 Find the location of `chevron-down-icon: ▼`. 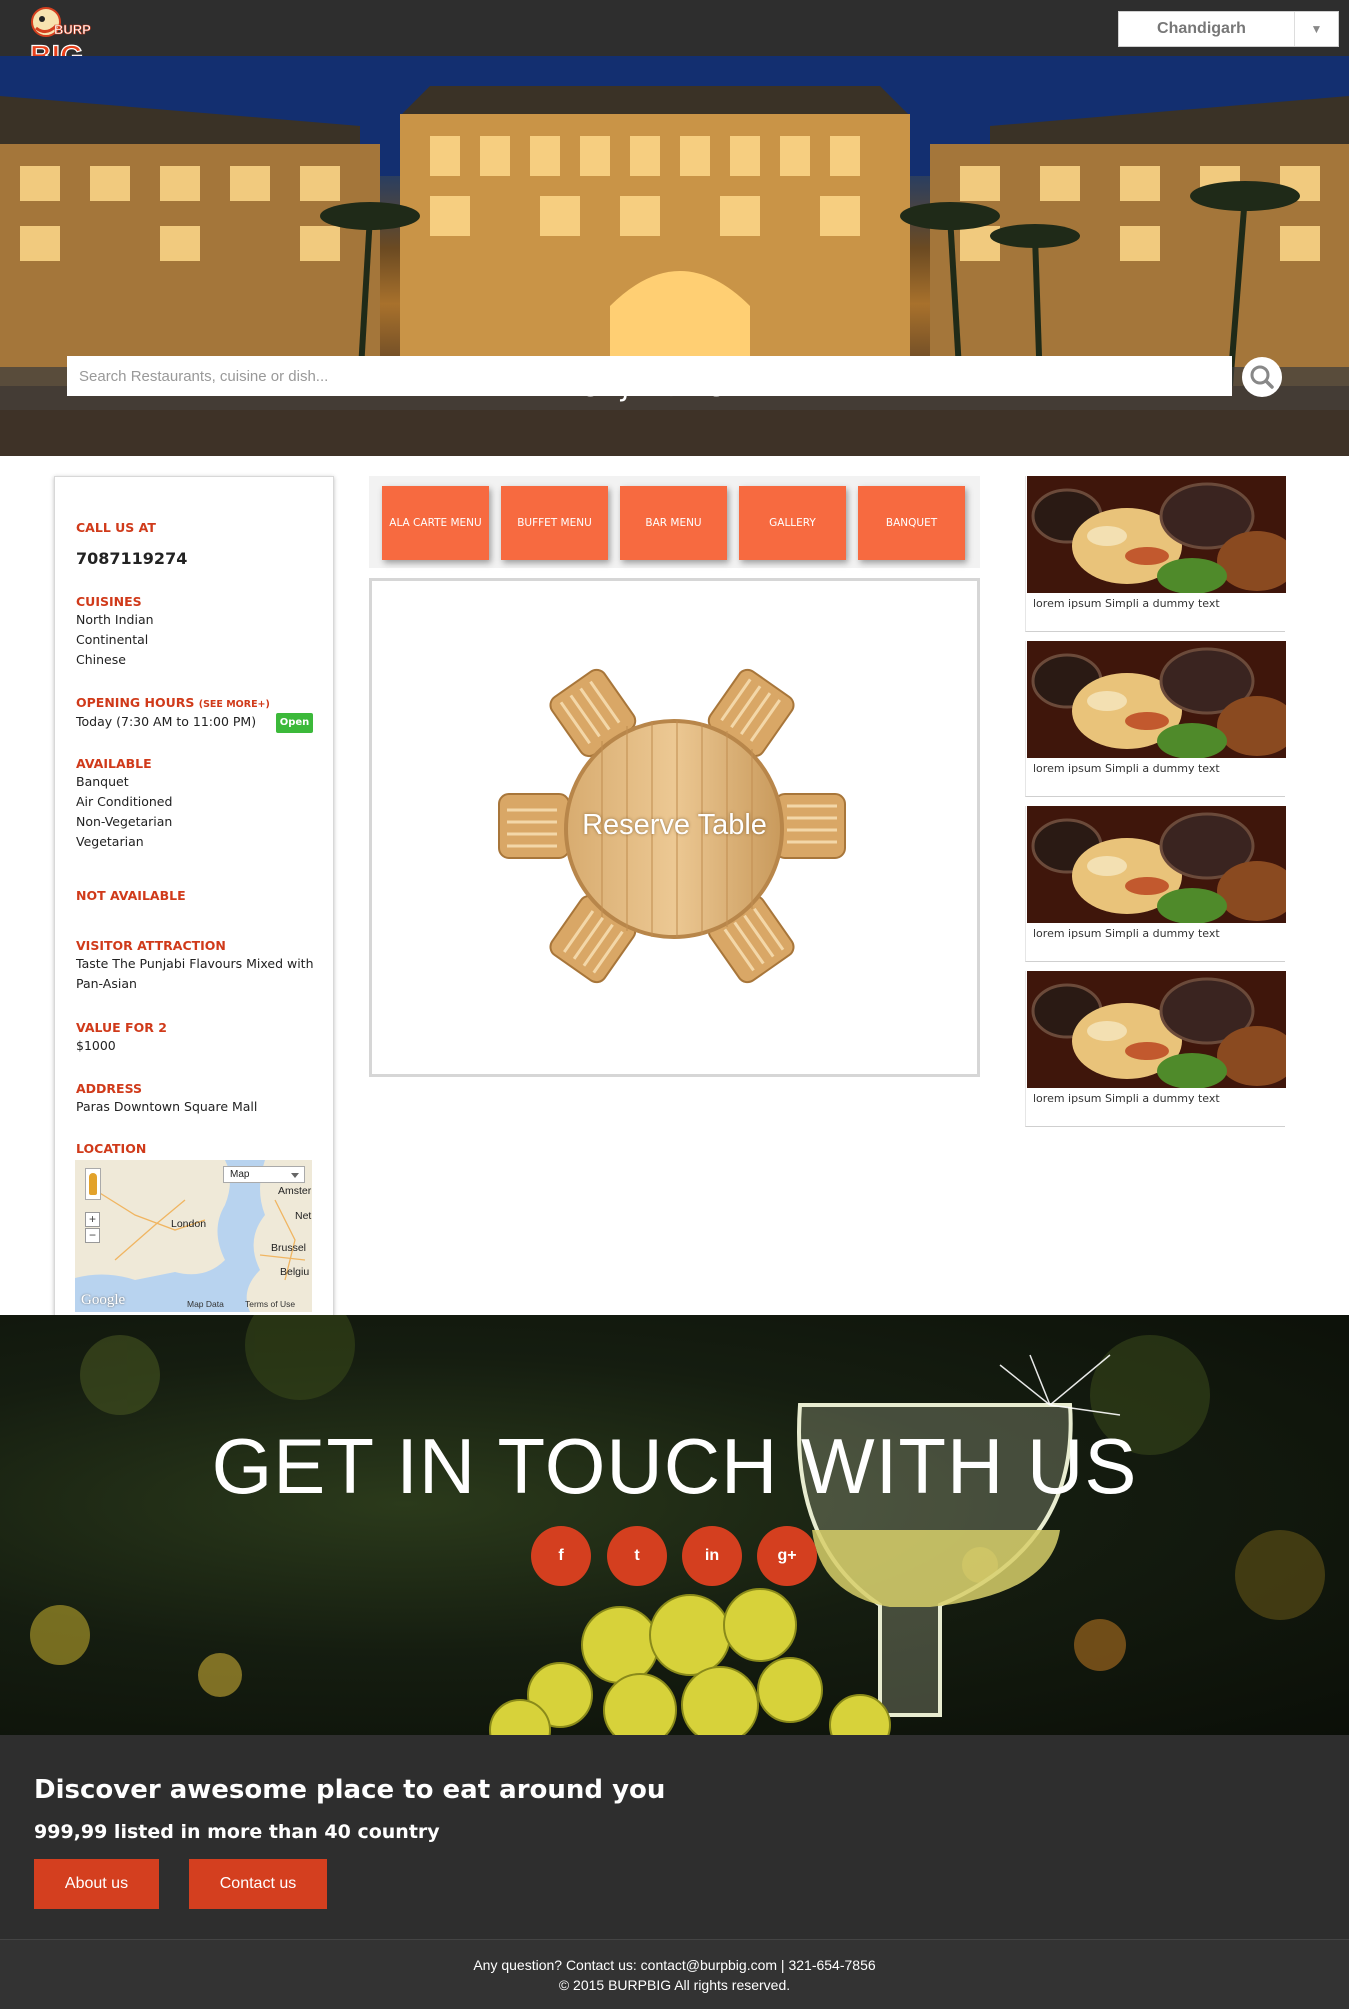

chevron-down-icon: ▼ is located at coordinates (1316, 29).